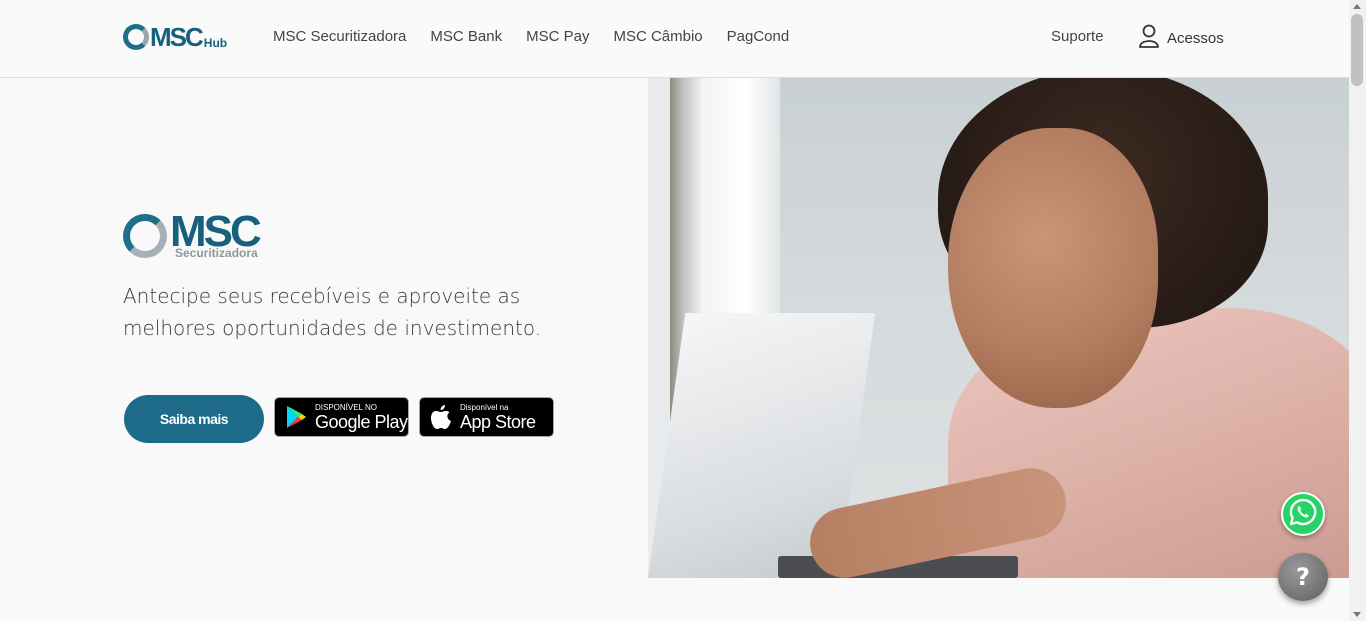 The width and height of the screenshot is (1366, 621). I want to click on apple-icon, so click(441, 417).